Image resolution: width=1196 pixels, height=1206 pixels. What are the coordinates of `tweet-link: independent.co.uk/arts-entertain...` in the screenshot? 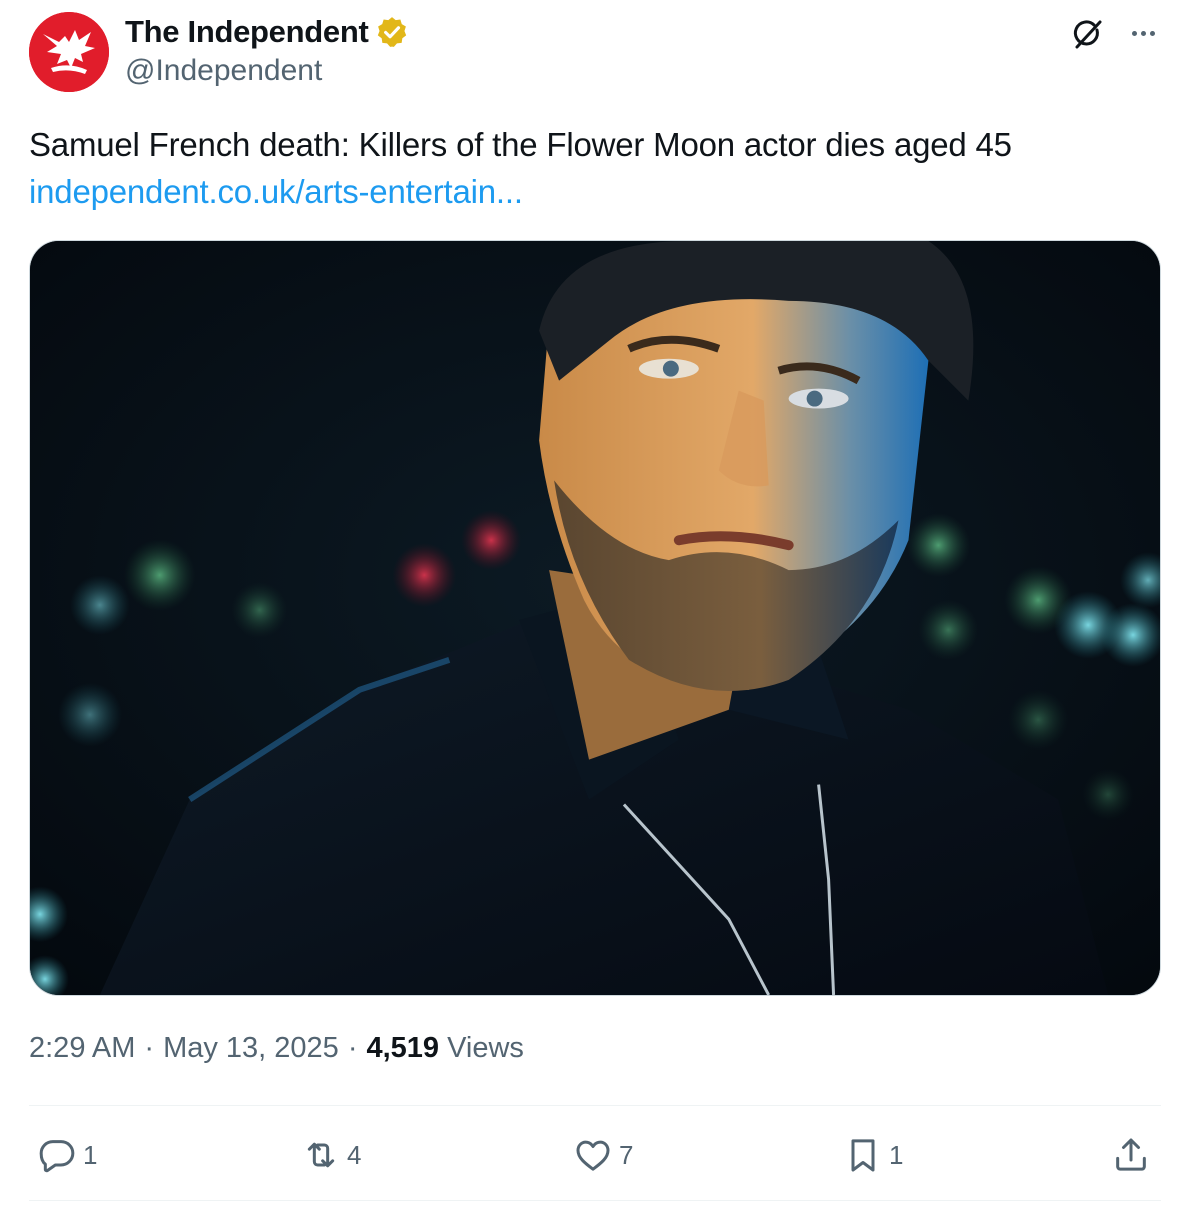 It's located at (276, 192).